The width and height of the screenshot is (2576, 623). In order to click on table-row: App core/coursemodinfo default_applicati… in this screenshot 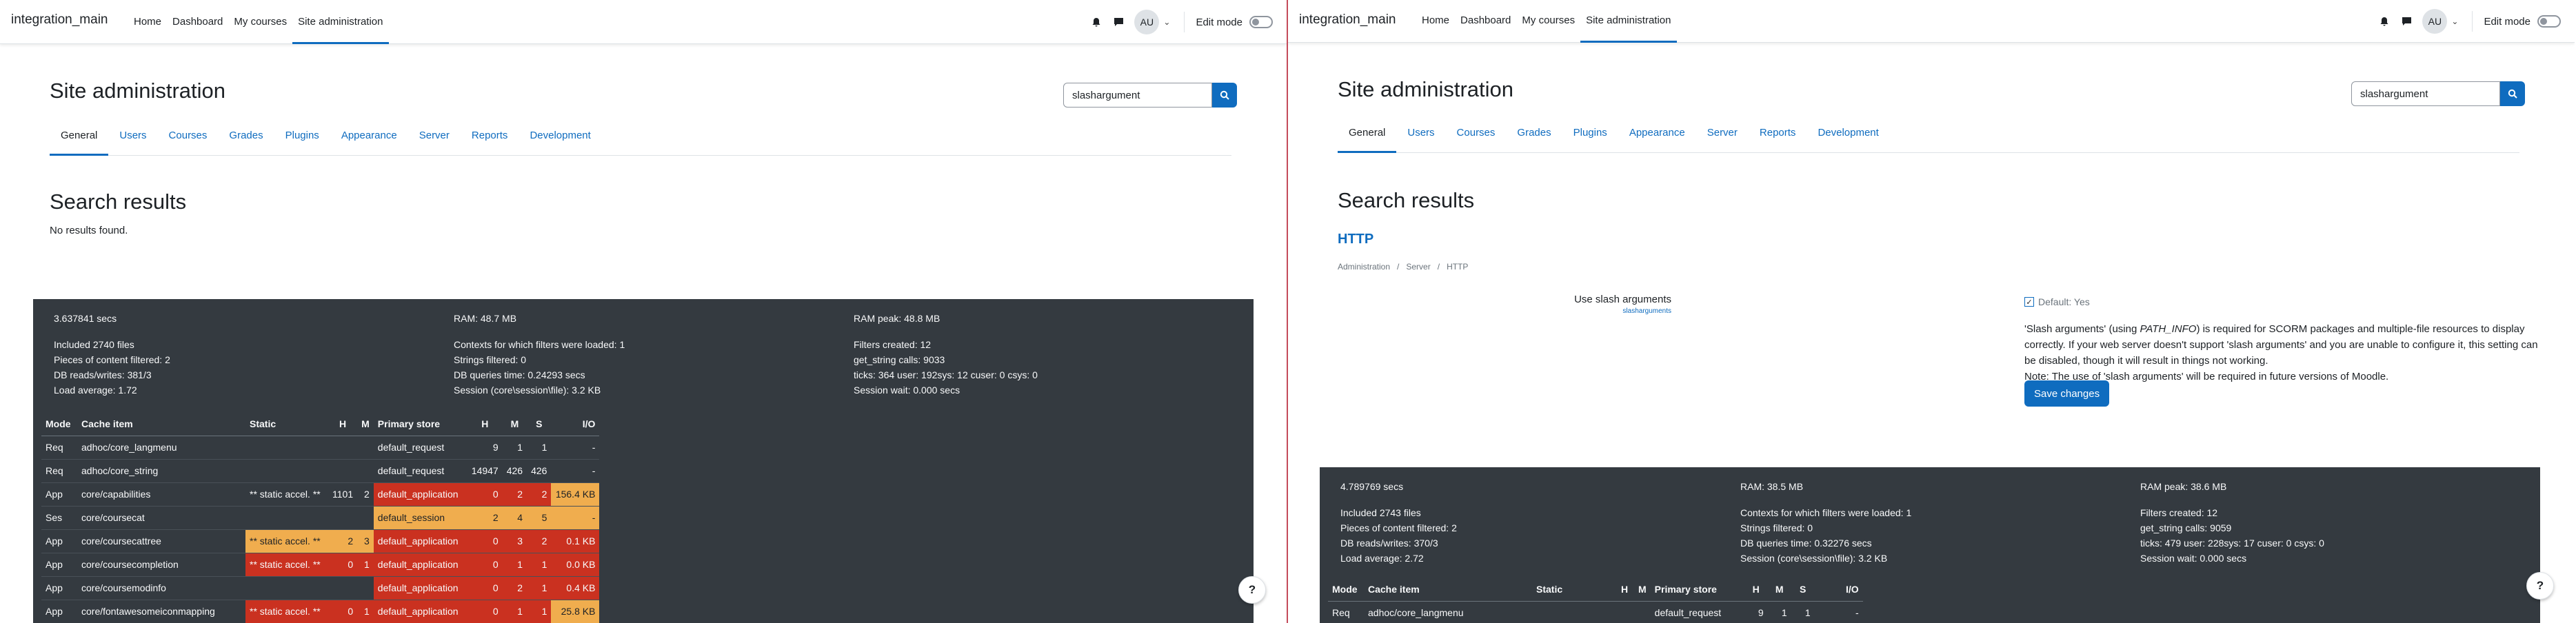, I will do `click(320, 588)`.